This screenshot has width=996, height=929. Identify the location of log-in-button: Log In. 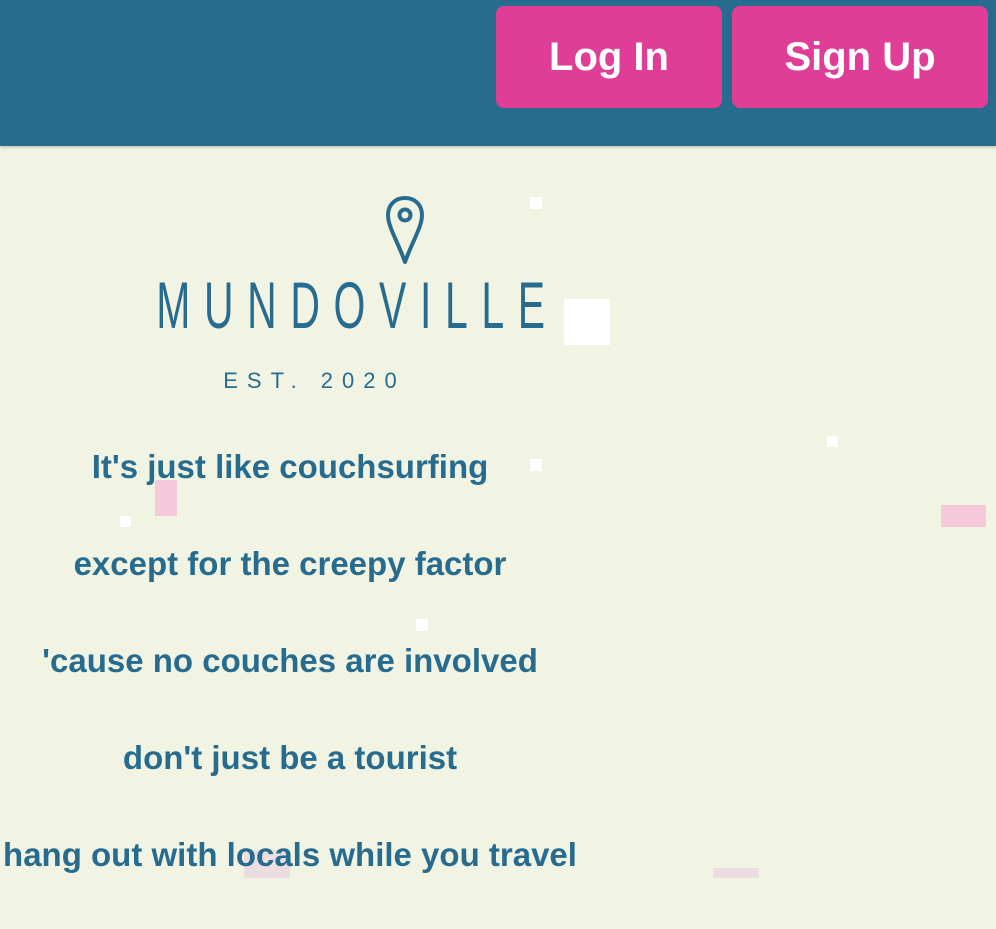
(609, 57).